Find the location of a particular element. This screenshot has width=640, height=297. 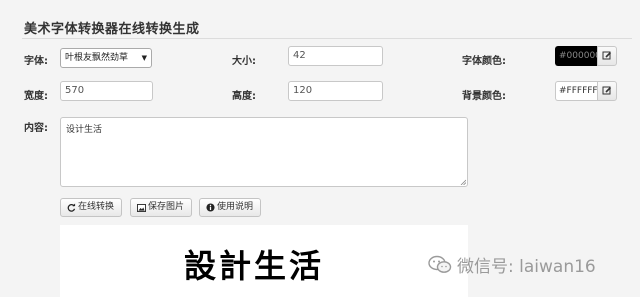

watermark-text: 微信号: laiwan16 is located at coordinates (526, 267).